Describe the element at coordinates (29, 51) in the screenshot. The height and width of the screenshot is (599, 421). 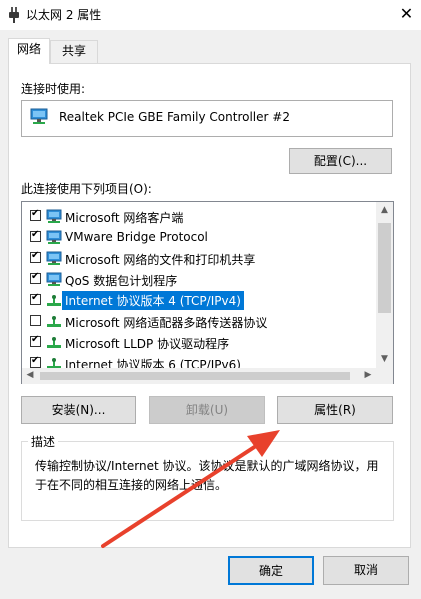
I see `tab-network: 网络` at that location.